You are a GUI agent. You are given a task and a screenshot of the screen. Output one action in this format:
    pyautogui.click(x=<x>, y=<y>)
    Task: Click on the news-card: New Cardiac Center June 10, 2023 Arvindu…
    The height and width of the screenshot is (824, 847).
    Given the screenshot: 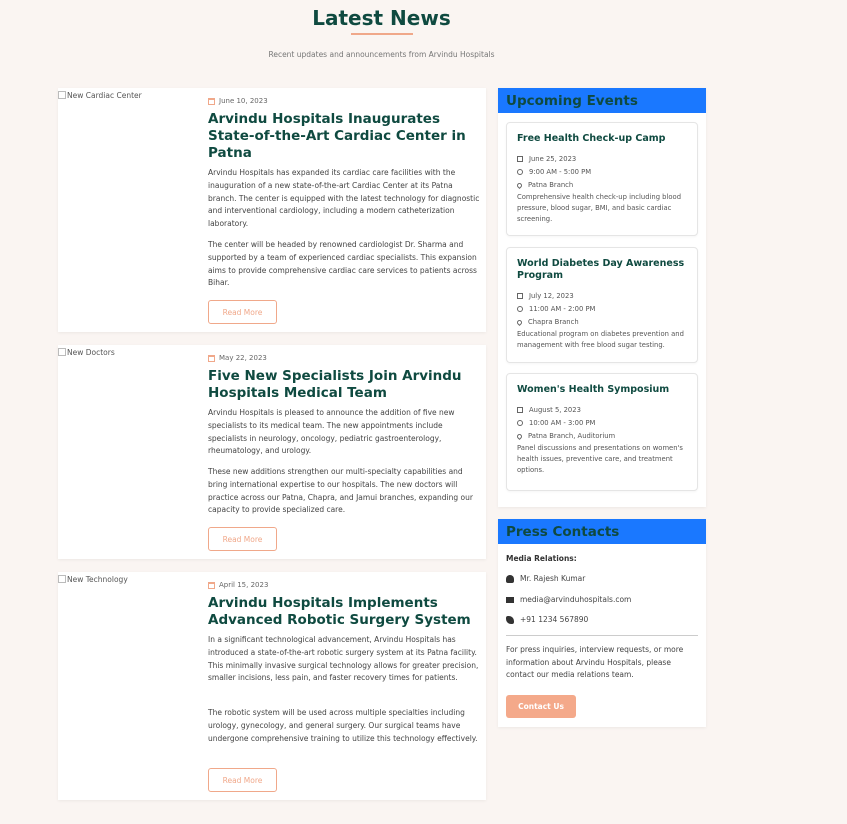 What is the action you would take?
    pyautogui.click(x=272, y=210)
    